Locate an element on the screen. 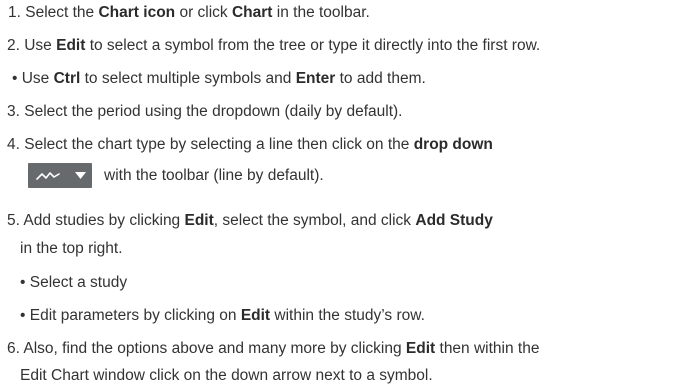  step-5-sub-1-text: • Select a study is located at coordinates (74, 282).